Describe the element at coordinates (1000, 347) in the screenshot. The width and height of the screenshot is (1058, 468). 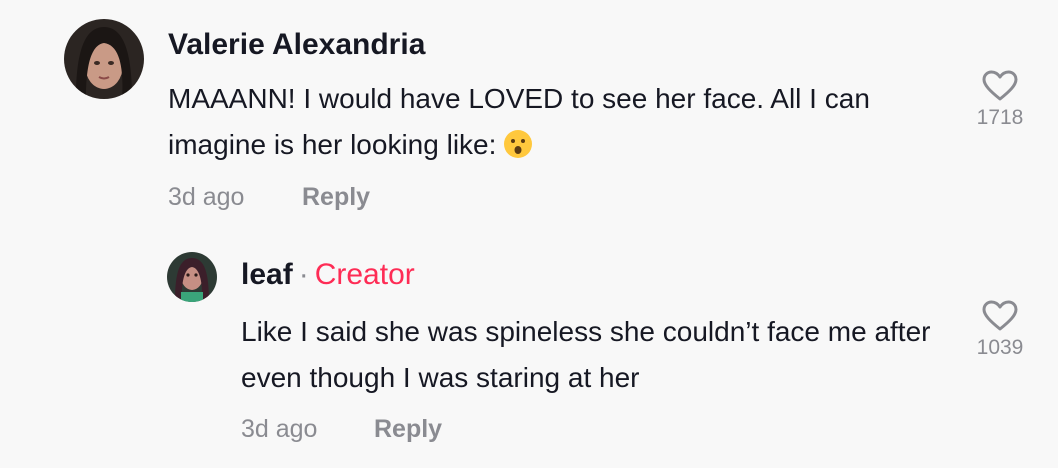
I see `like-count: 1039` at that location.